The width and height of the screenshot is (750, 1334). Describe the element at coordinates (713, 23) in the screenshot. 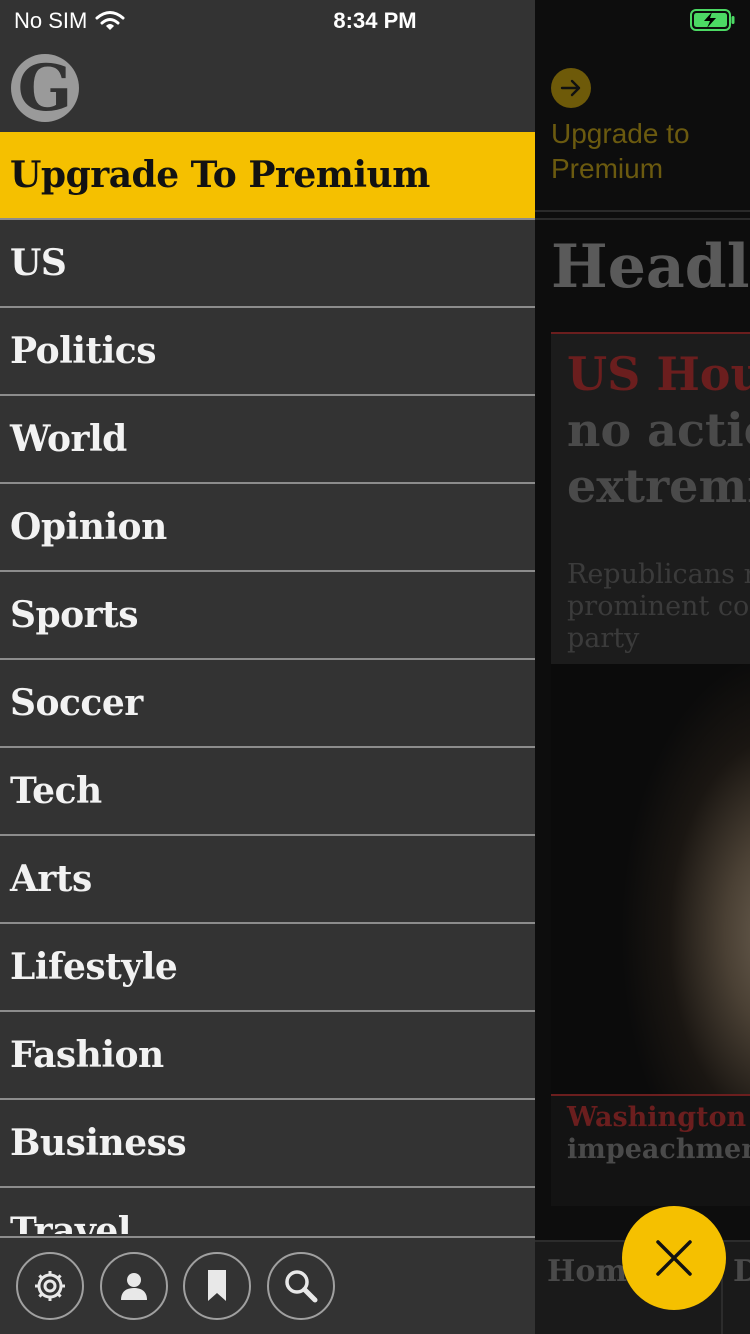

I see `battery-charging-icon` at that location.